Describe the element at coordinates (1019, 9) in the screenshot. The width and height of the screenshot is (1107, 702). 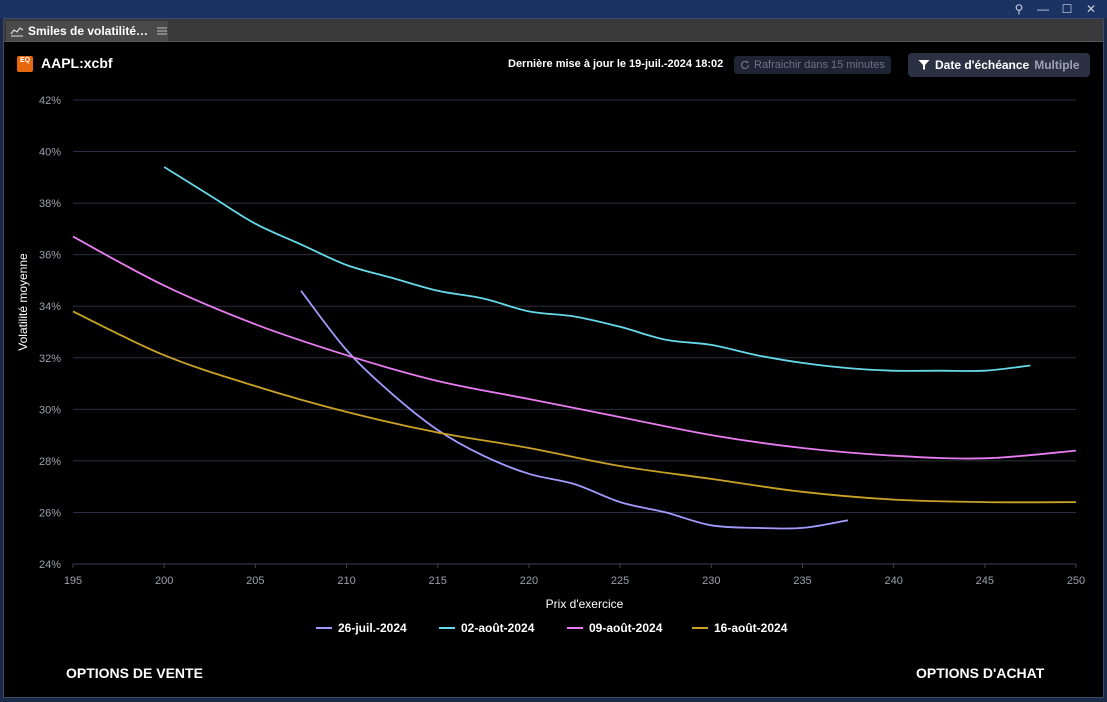
I see `pin-icon: ⚲` at that location.